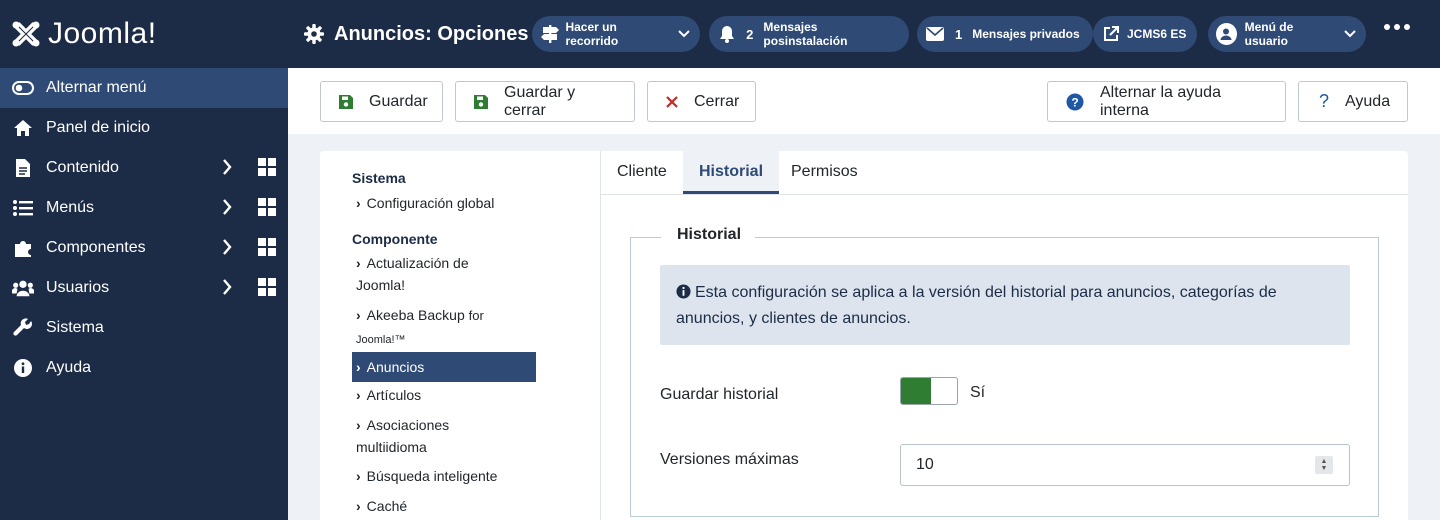  What do you see at coordinates (476, 315) in the screenshot?
I see `nav-item-label: for` at bounding box center [476, 315].